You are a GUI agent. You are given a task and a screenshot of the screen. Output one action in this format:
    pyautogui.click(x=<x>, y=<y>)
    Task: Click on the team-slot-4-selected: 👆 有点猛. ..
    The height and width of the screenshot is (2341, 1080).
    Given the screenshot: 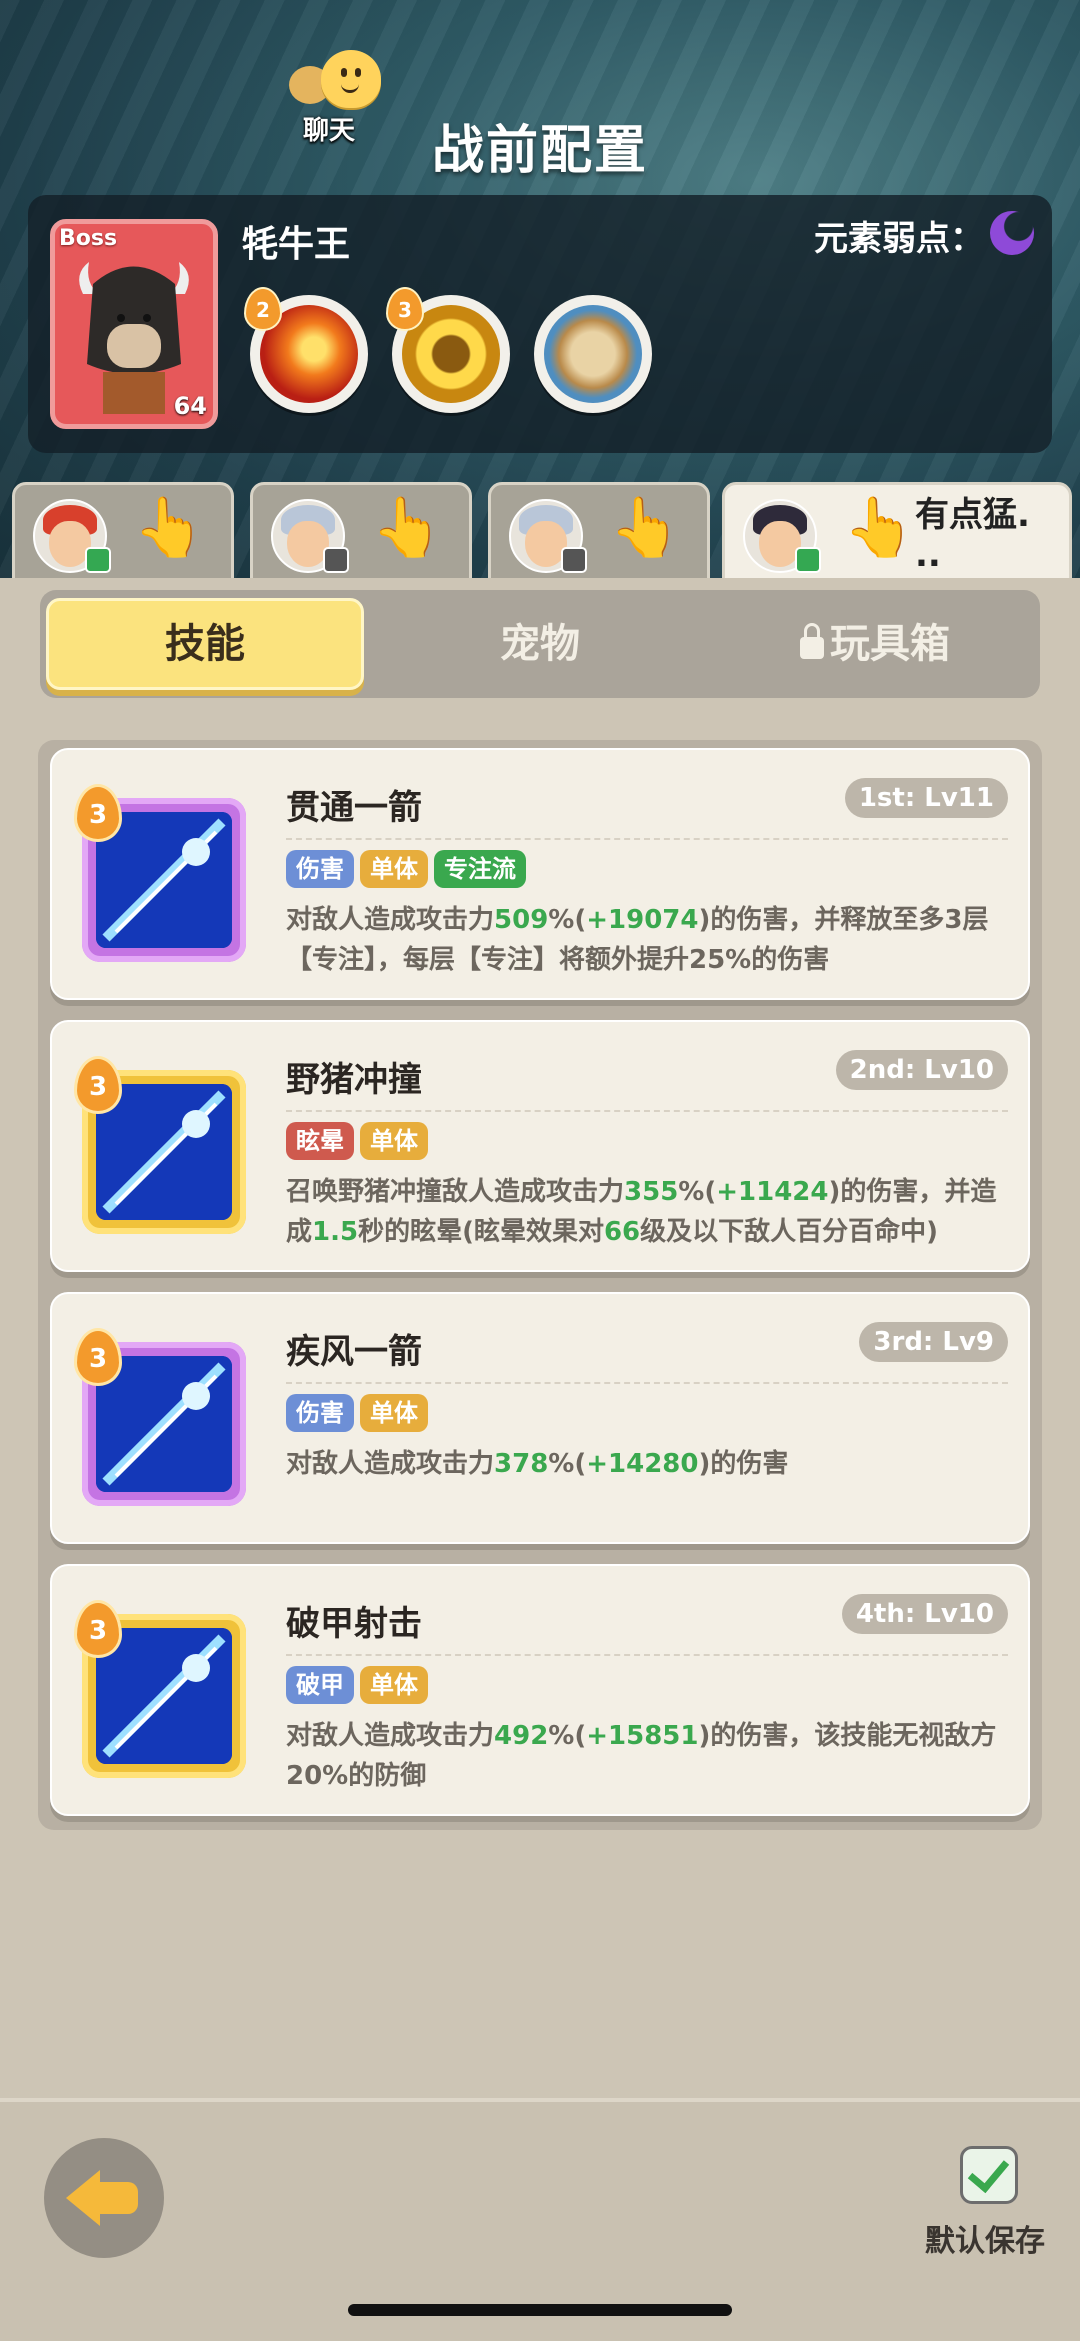 What is the action you would take?
    pyautogui.click(x=897, y=537)
    